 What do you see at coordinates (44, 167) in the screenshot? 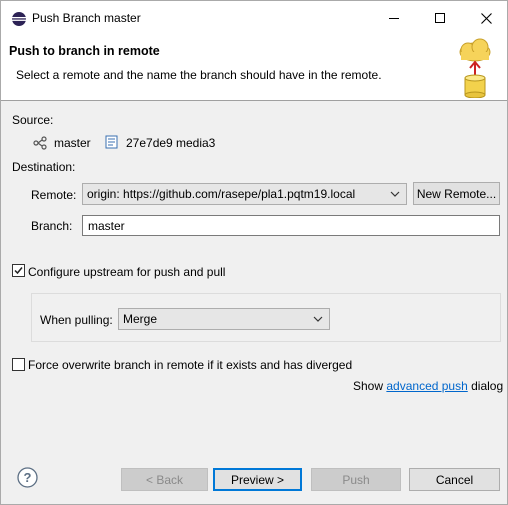
I see `destination-label: Destination:` at bounding box center [44, 167].